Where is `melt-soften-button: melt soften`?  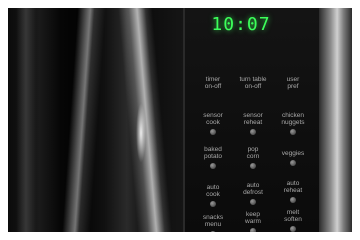
melt-soften-button: melt soften is located at coordinates (293, 220).